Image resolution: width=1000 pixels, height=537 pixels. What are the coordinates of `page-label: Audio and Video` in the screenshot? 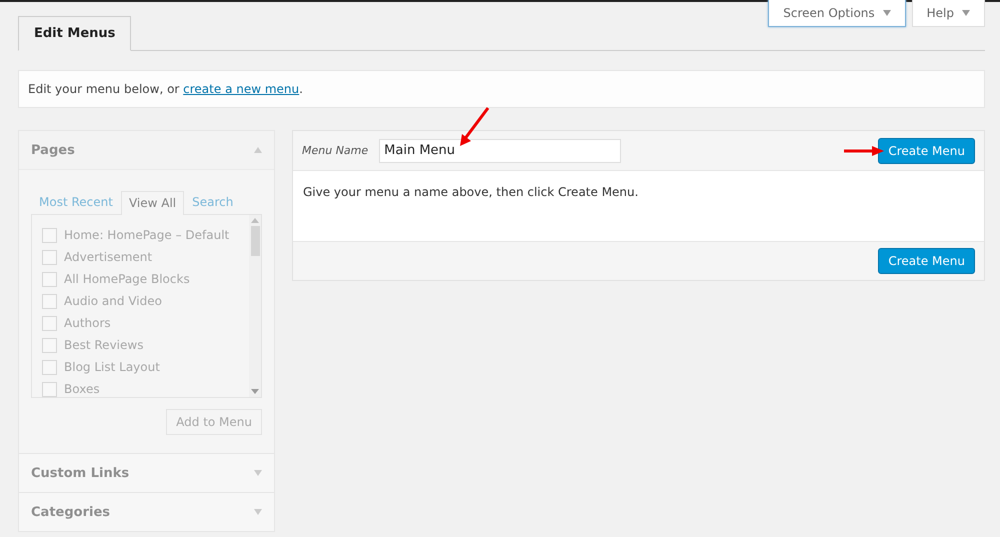 It's located at (113, 301).